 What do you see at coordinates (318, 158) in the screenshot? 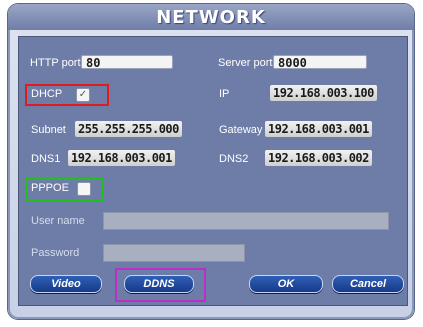
I see `dns2-value: 192.168.003.002` at bounding box center [318, 158].